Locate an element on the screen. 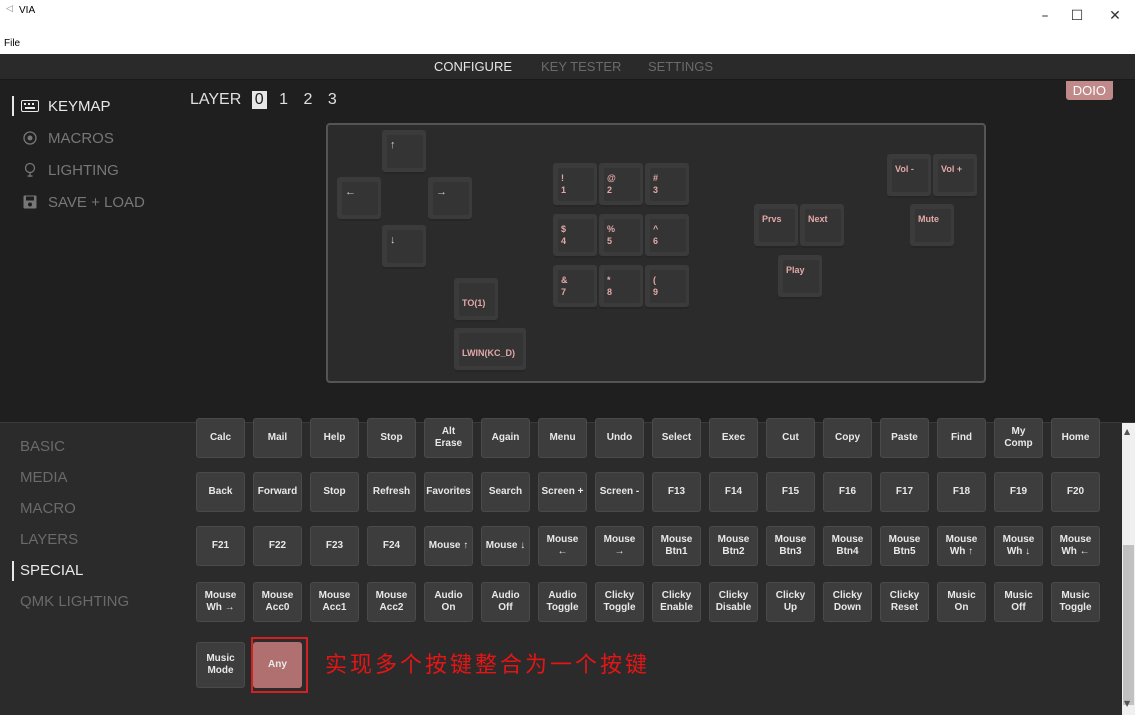 The height and width of the screenshot is (715, 1135). key-4: $ 4 is located at coordinates (575, 236).